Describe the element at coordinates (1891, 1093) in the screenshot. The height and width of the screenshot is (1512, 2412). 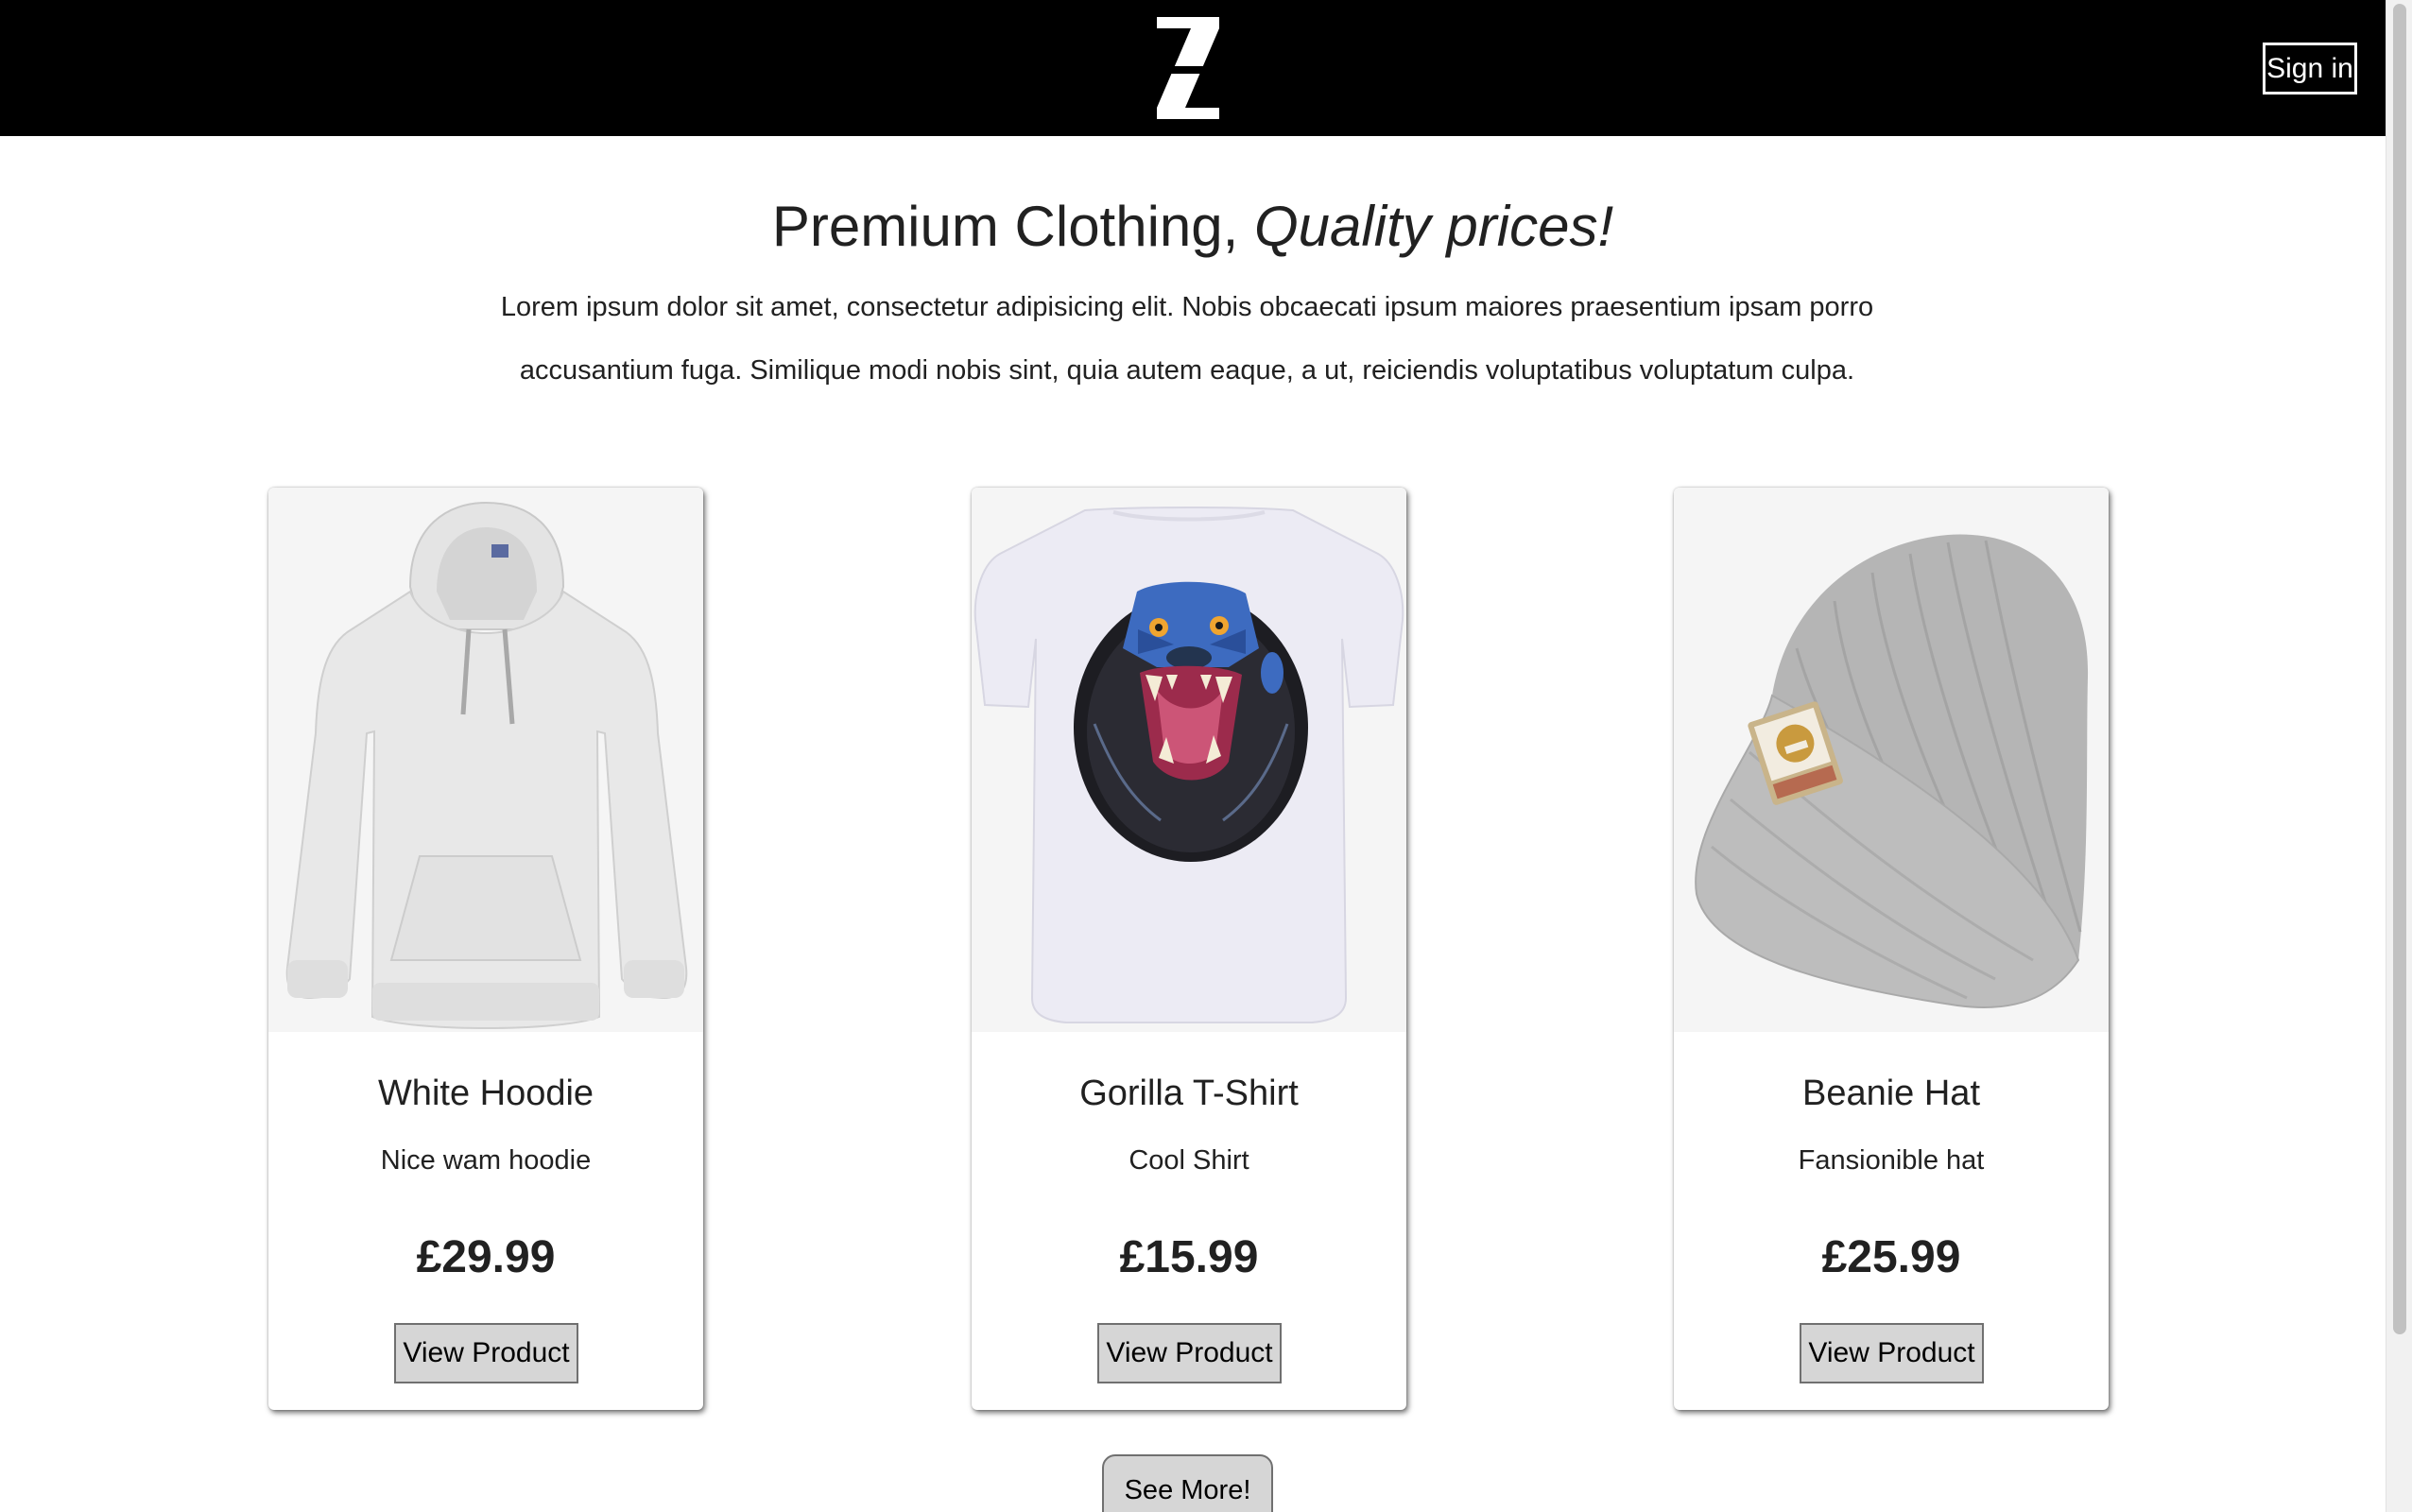
I see `product-name: Beanie Hat` at that location.